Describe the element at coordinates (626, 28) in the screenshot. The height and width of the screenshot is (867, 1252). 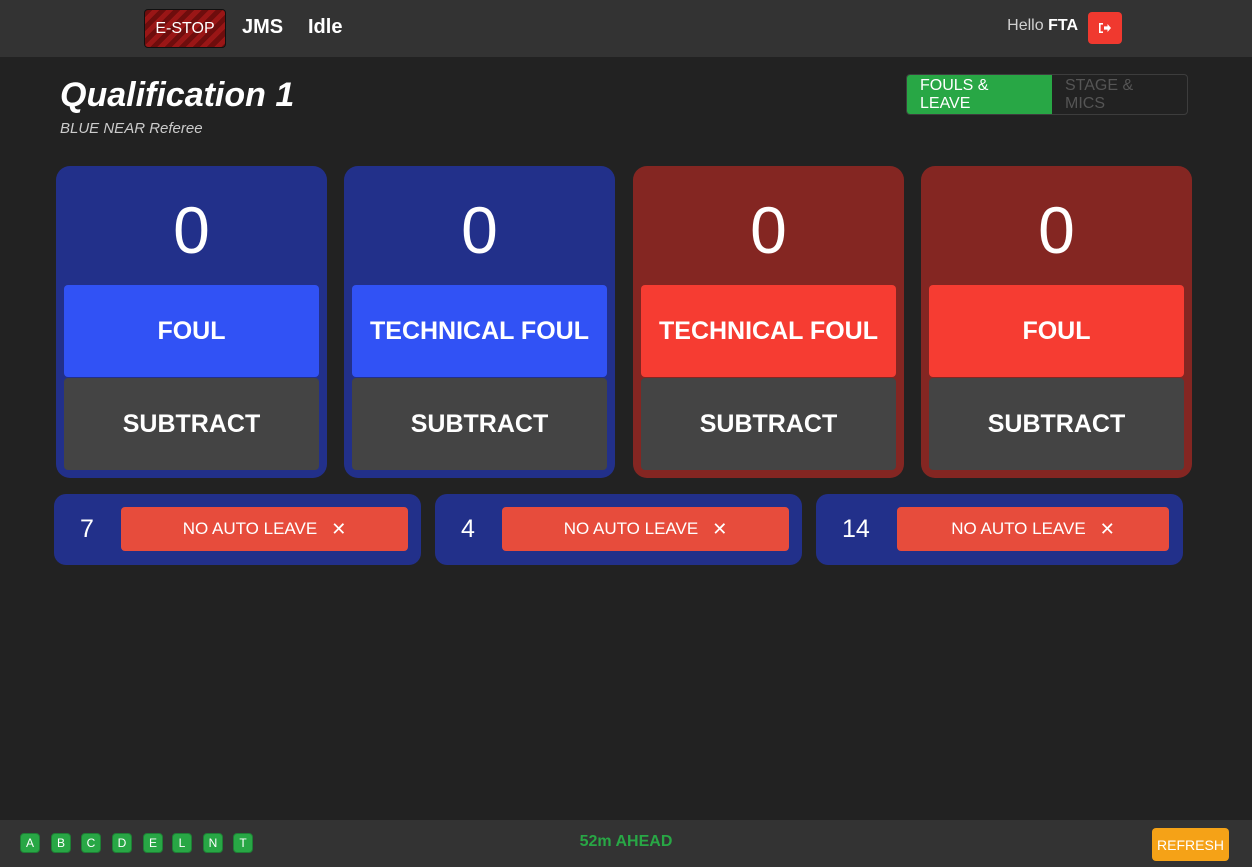
I see `top-navbar: E-STOP JMS Idle Hello FTA` at that location.